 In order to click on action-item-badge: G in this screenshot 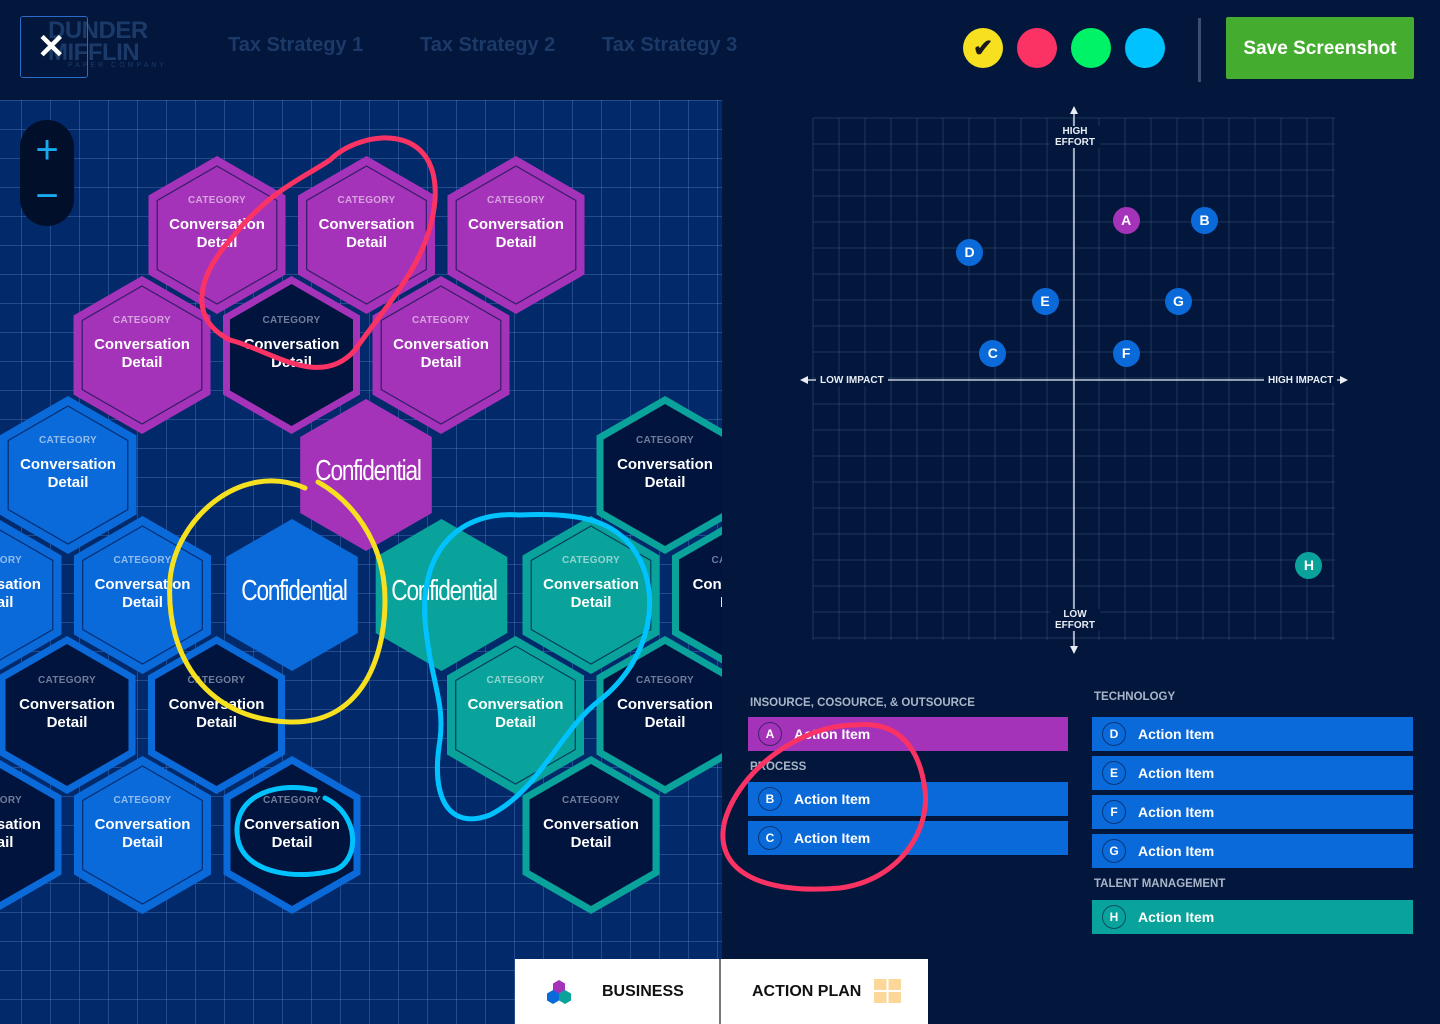, I will do `click(1114, 851)`.